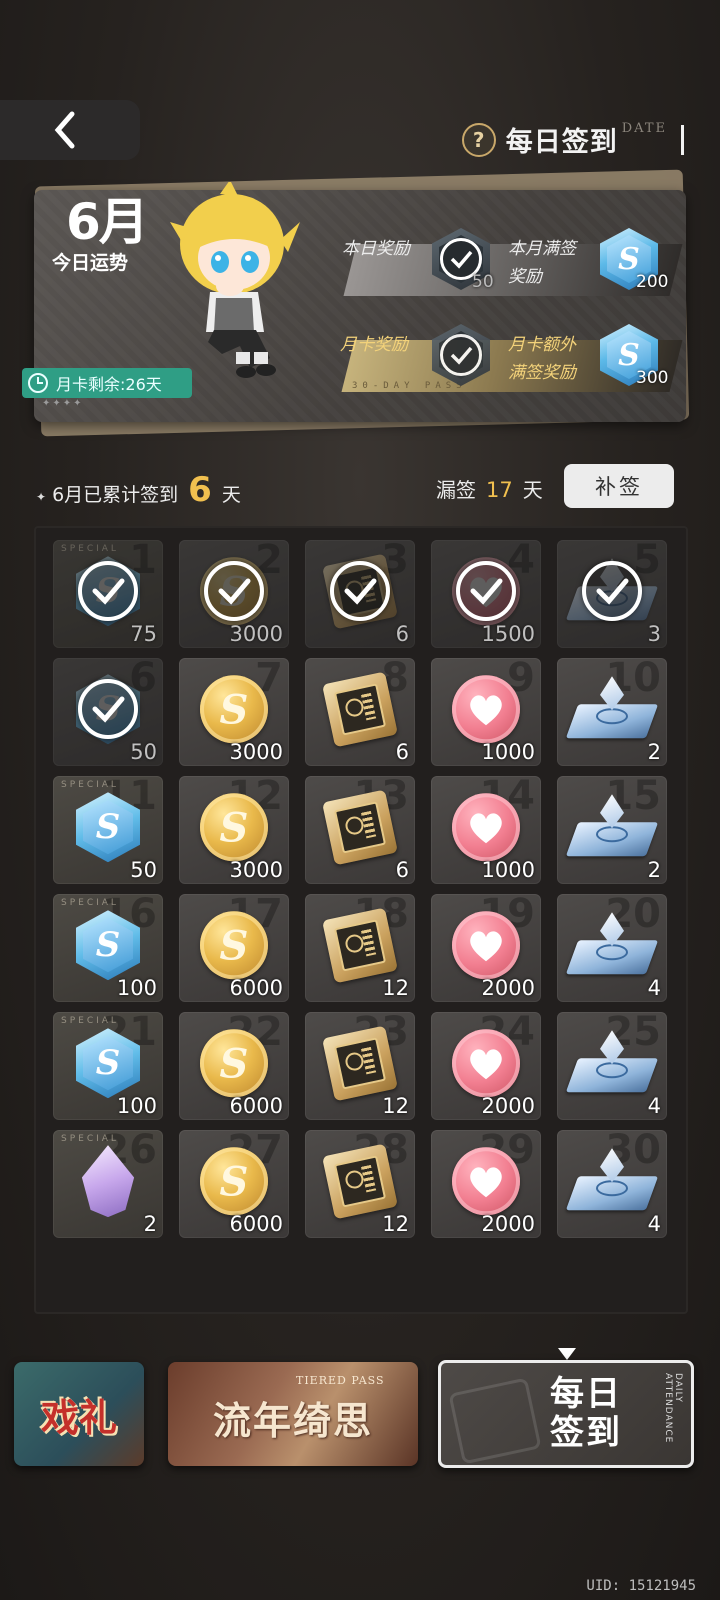 This screenshot has height=1600, width=720. What do you see at coordinates (542, 249) in the screenshot?
I see `month-full-label-1: 本月满签` at bounding box center [542, 249].